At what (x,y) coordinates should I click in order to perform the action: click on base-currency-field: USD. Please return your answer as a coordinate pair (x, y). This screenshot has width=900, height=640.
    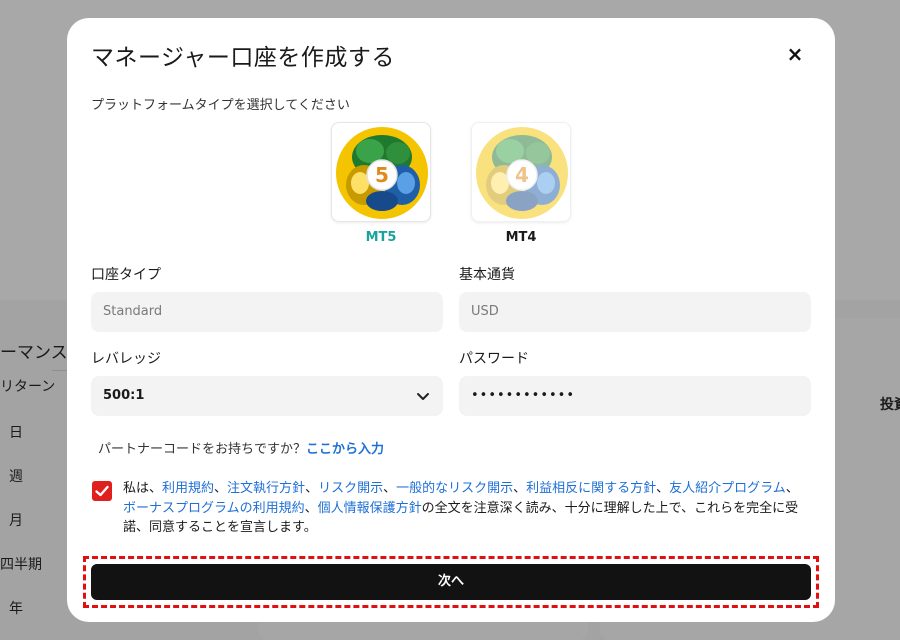
    Looking at the image, I should click on (635, 312).